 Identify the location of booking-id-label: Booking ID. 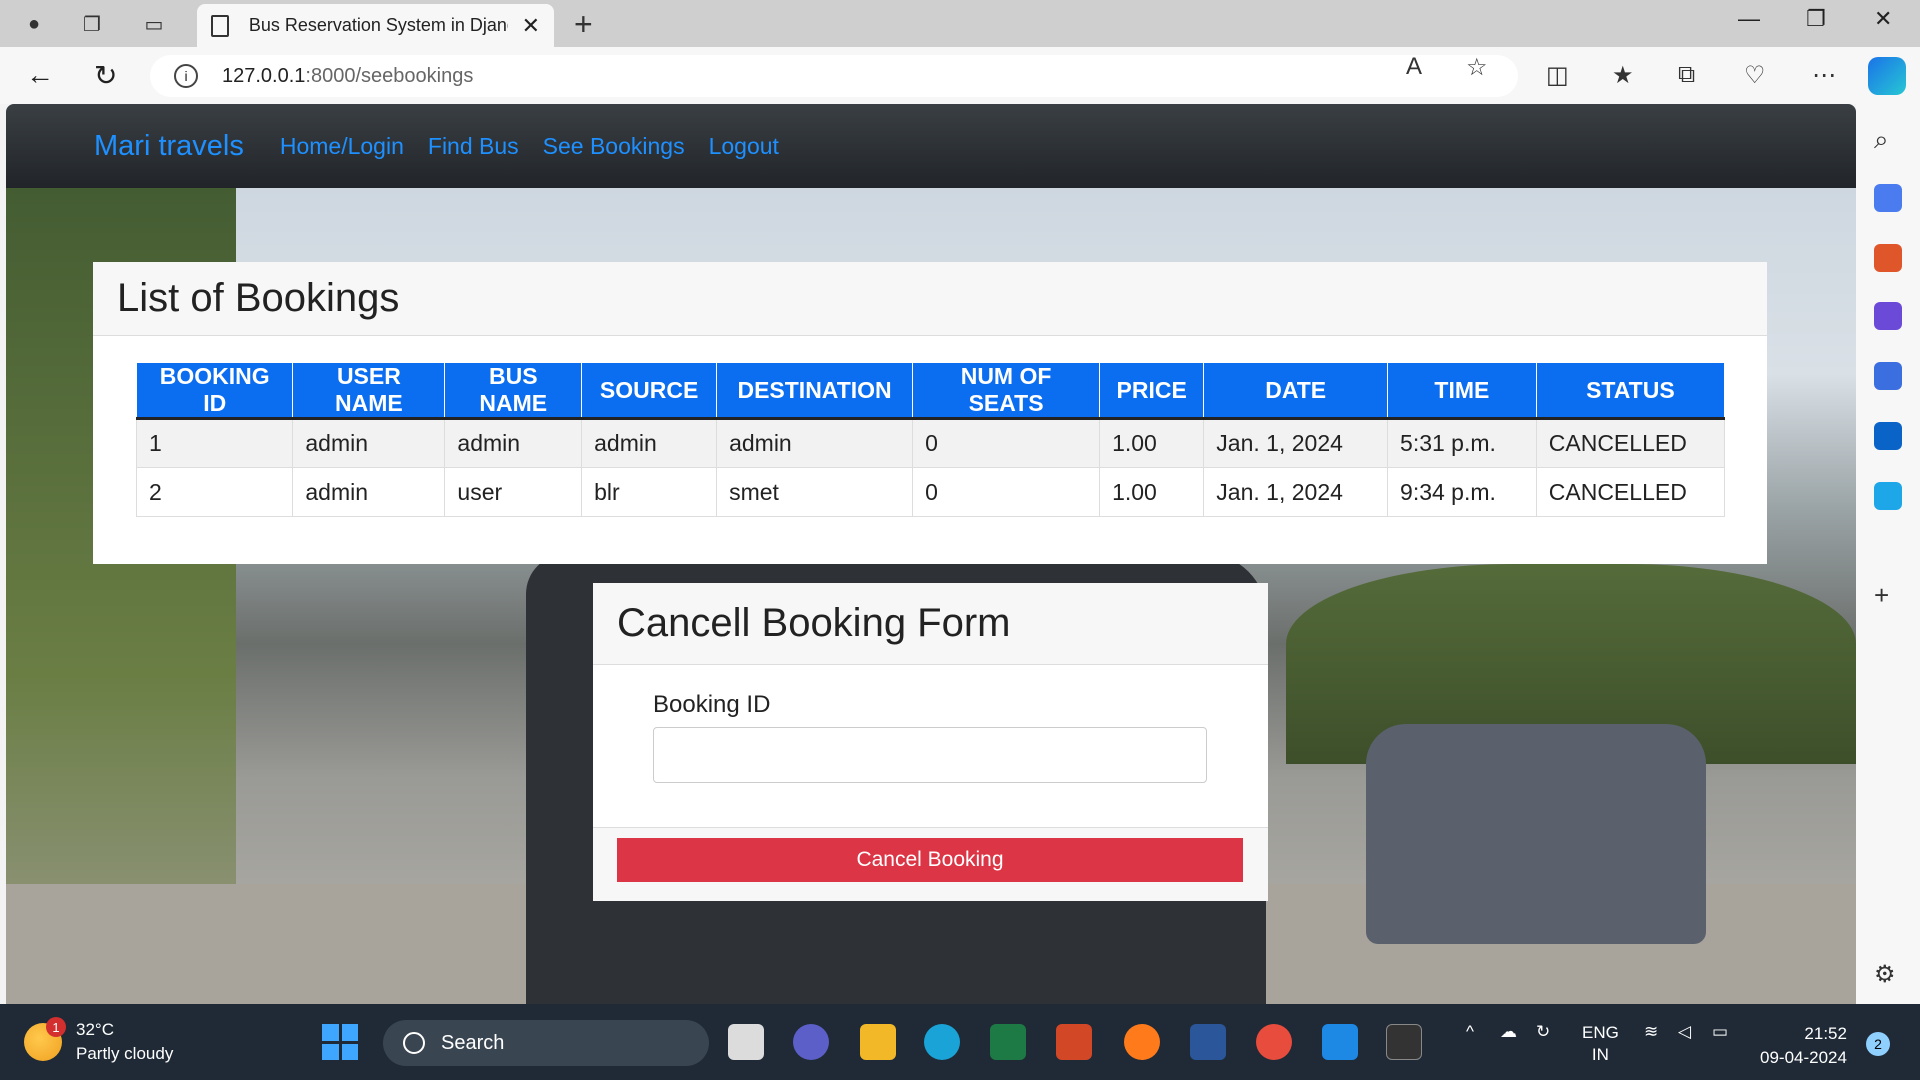
(712, 704).